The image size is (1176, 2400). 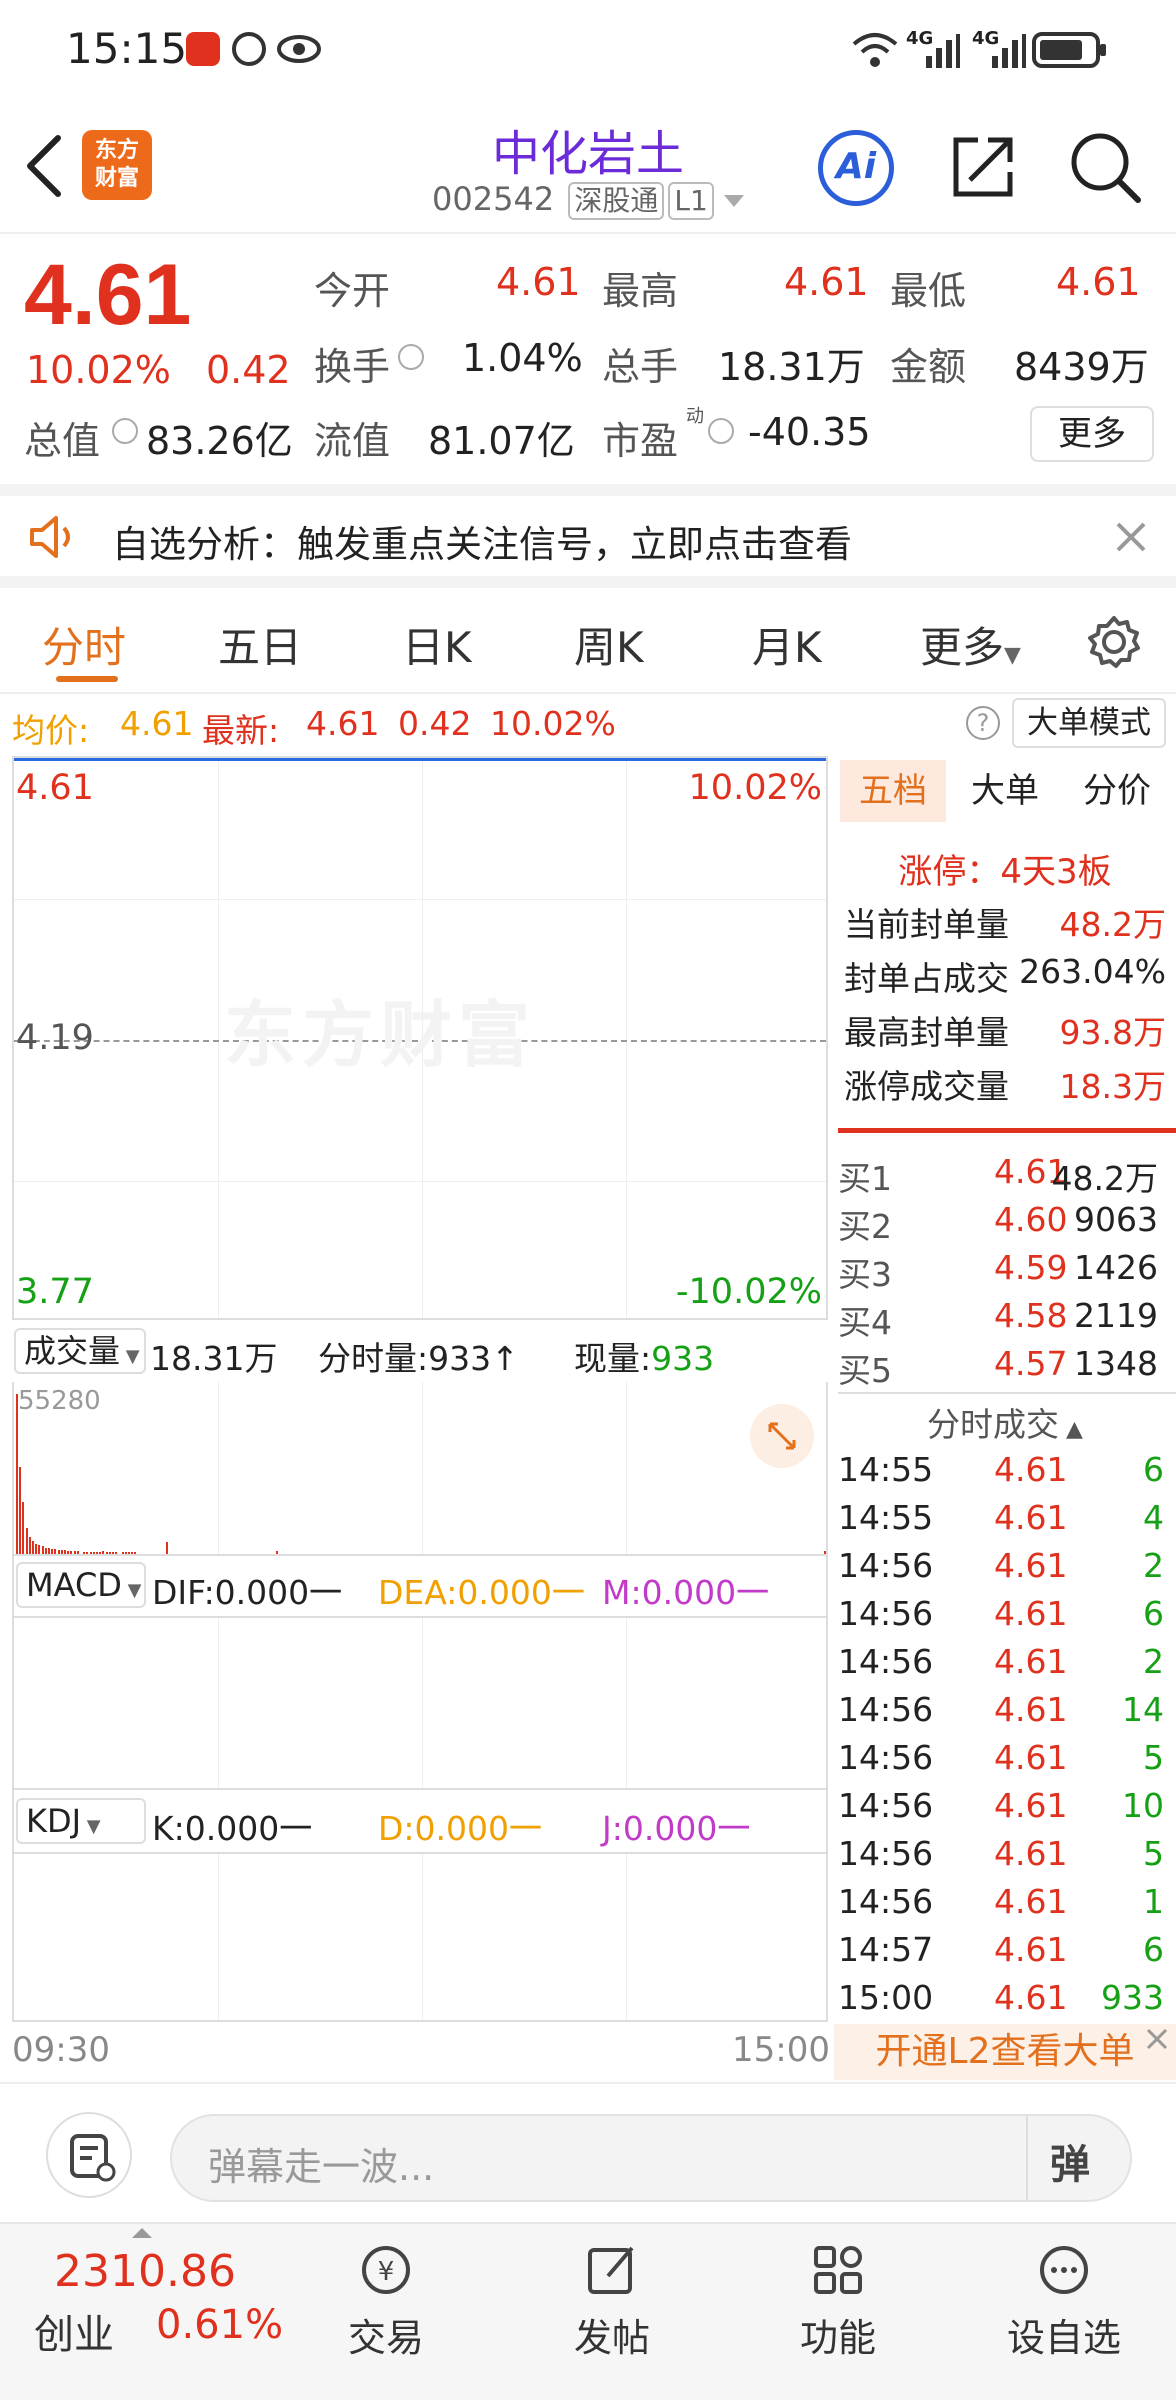 What do you see at coordinates (1092, 434) in the screenshot?
I see `more-button: 更多` at bounding box center [1092, 434].